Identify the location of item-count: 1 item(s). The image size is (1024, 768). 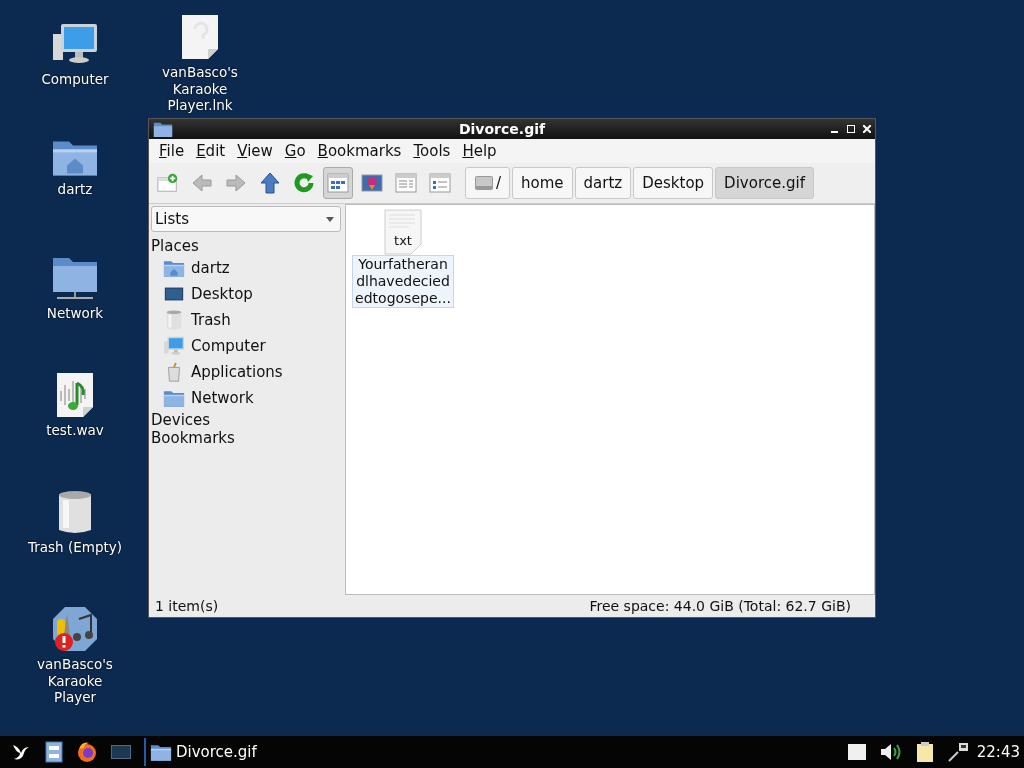
(187, 606).